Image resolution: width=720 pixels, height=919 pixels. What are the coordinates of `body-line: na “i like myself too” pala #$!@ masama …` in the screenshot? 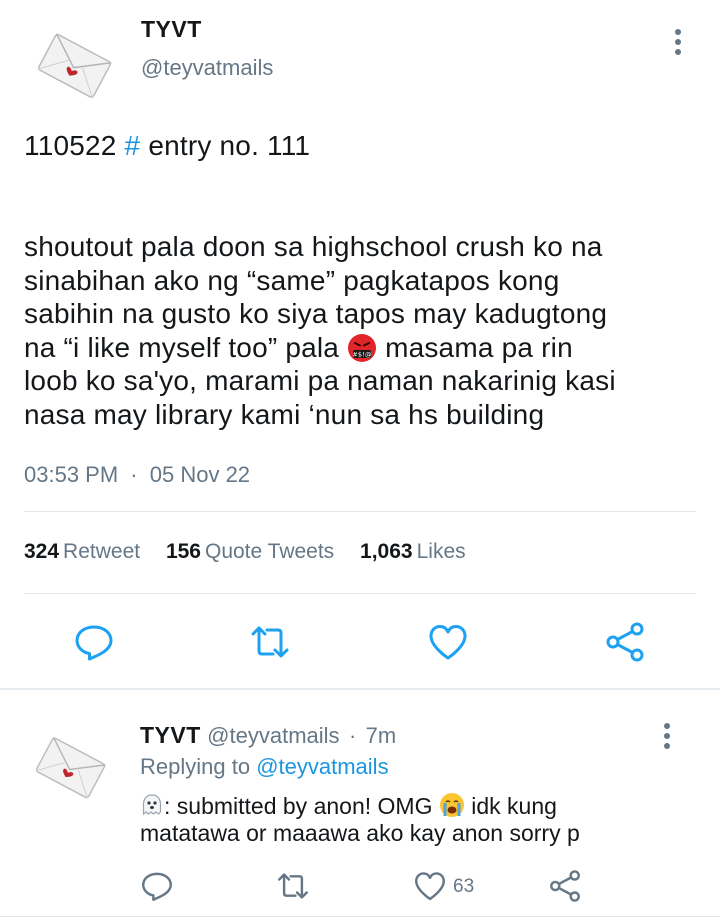 It's located at (364, 348).